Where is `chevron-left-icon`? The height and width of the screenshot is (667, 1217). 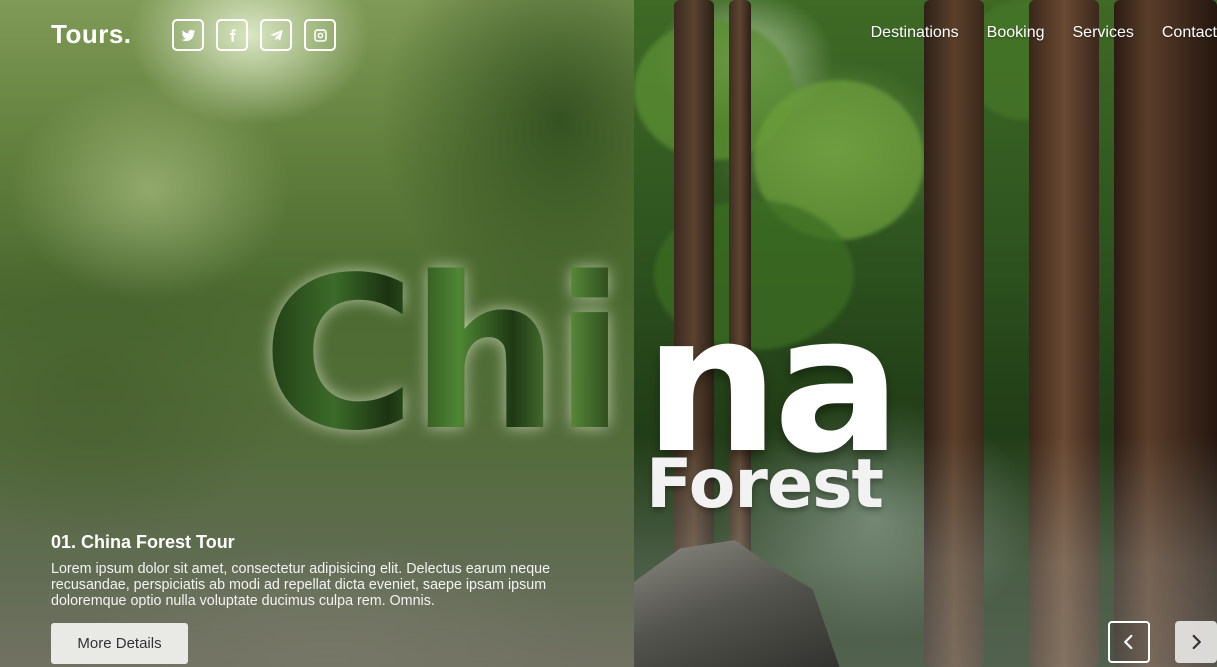 chevron-left-icon is located at coordinates (1128, 642).